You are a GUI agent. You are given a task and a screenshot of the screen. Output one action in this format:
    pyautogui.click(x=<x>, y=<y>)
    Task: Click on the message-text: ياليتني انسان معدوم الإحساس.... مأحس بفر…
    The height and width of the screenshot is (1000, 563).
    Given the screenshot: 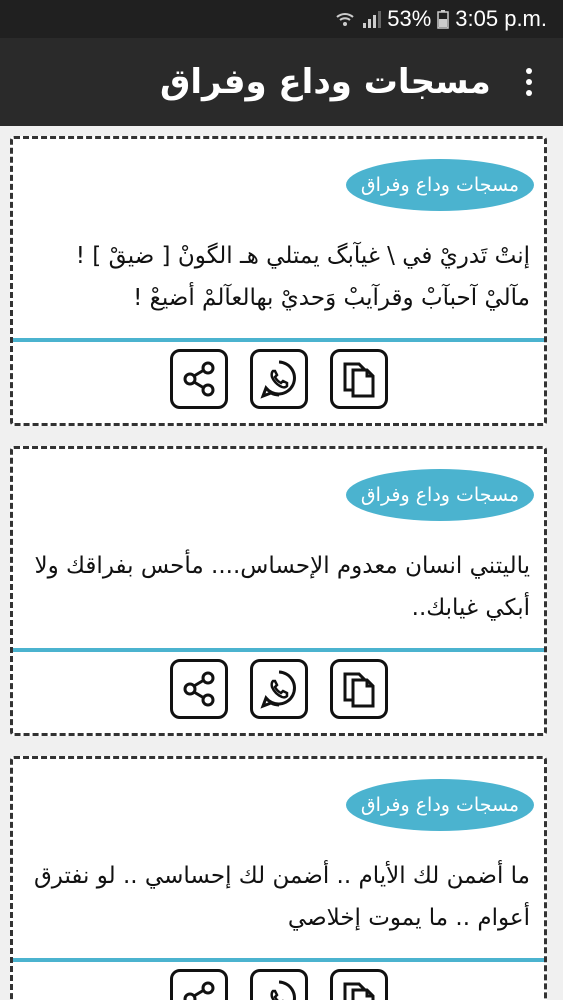 What is the action you would take?
    pyautogui.click(x=282, y=587)
    